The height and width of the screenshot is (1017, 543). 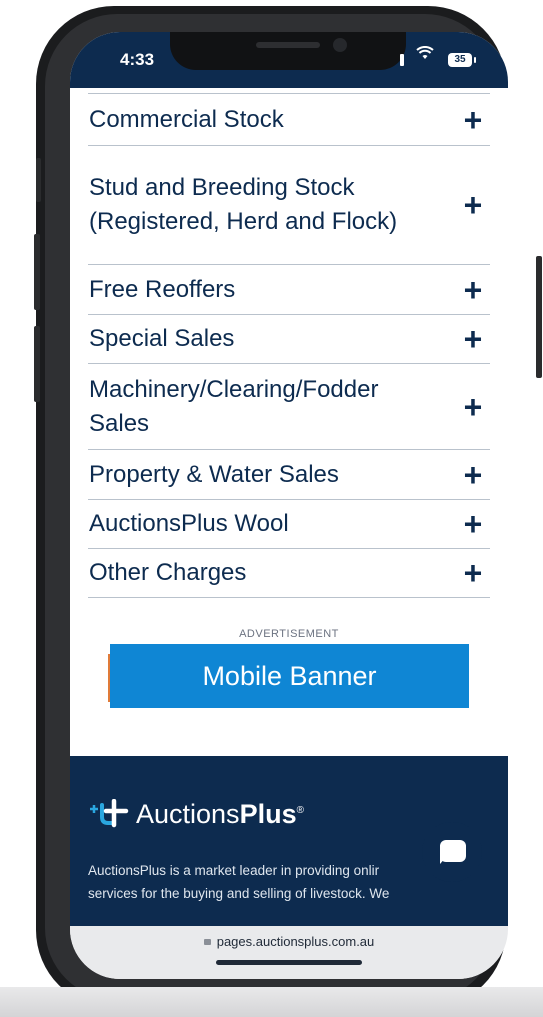 I want to click on mute-switch, so click(x=38, y=180).